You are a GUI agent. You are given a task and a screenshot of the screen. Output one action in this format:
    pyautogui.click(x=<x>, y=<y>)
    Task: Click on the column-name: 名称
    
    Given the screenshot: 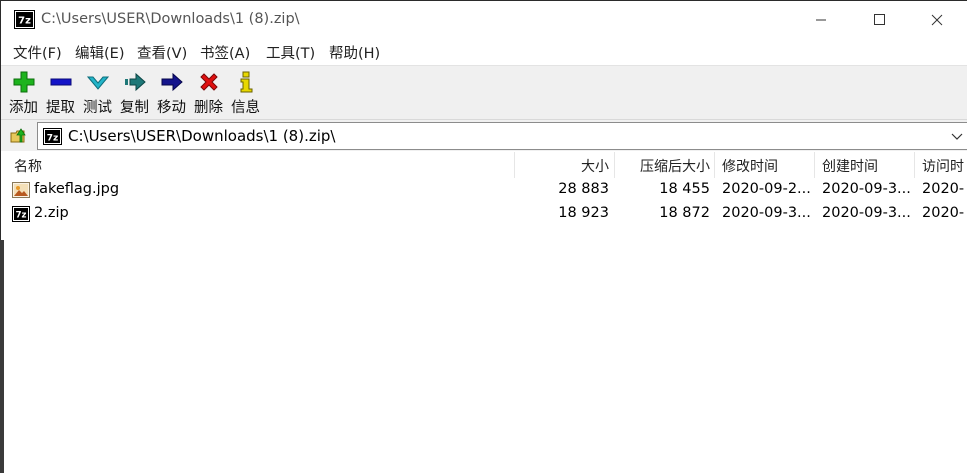 What is the action you would take?
    pyautogui.click(x=259, y=165)
    